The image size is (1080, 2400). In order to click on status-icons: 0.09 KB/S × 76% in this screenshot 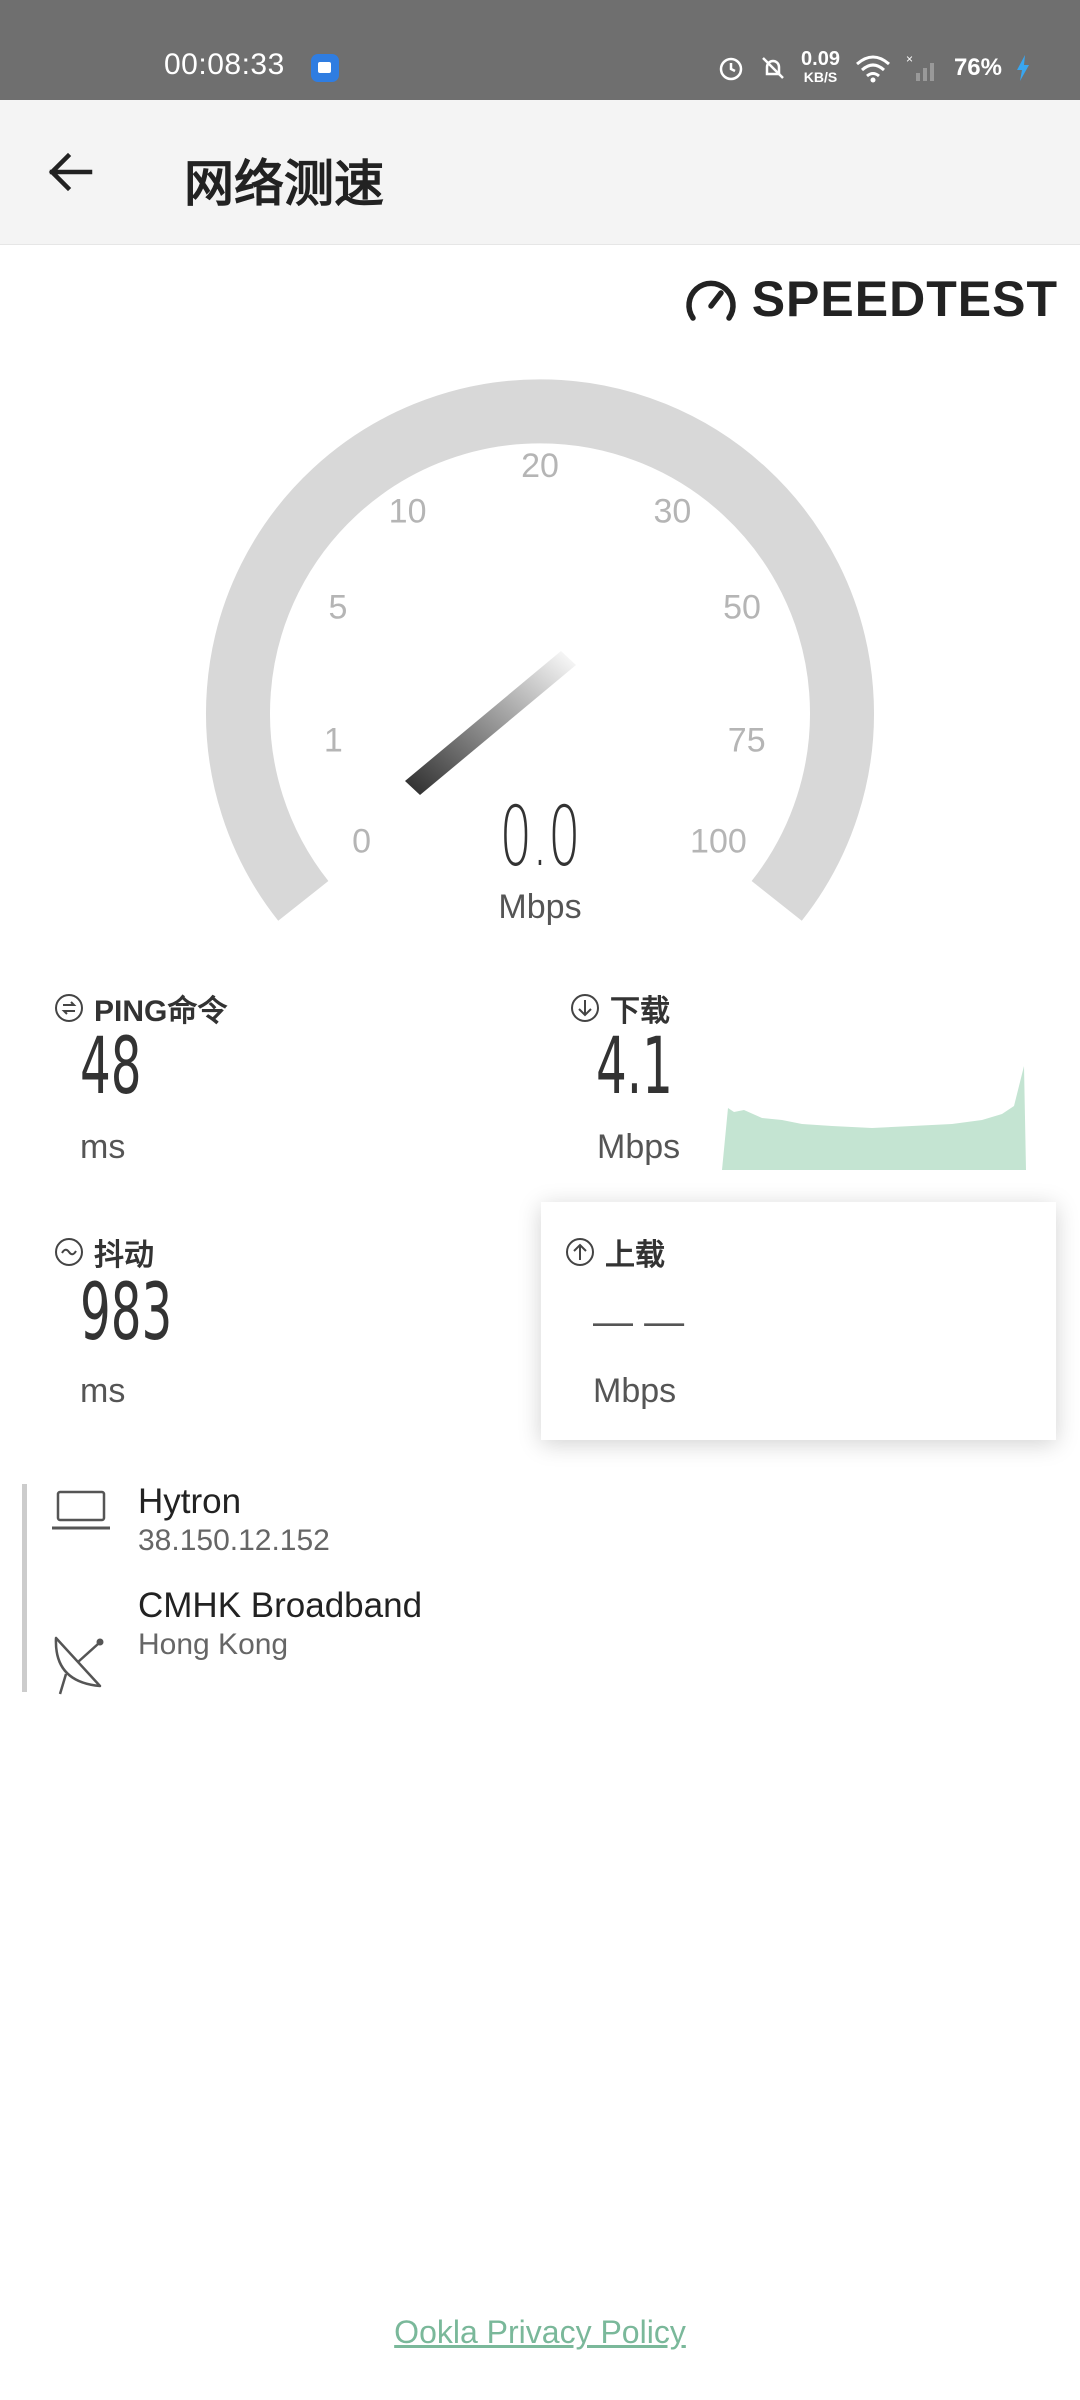, I will do `click(873, 67)`.